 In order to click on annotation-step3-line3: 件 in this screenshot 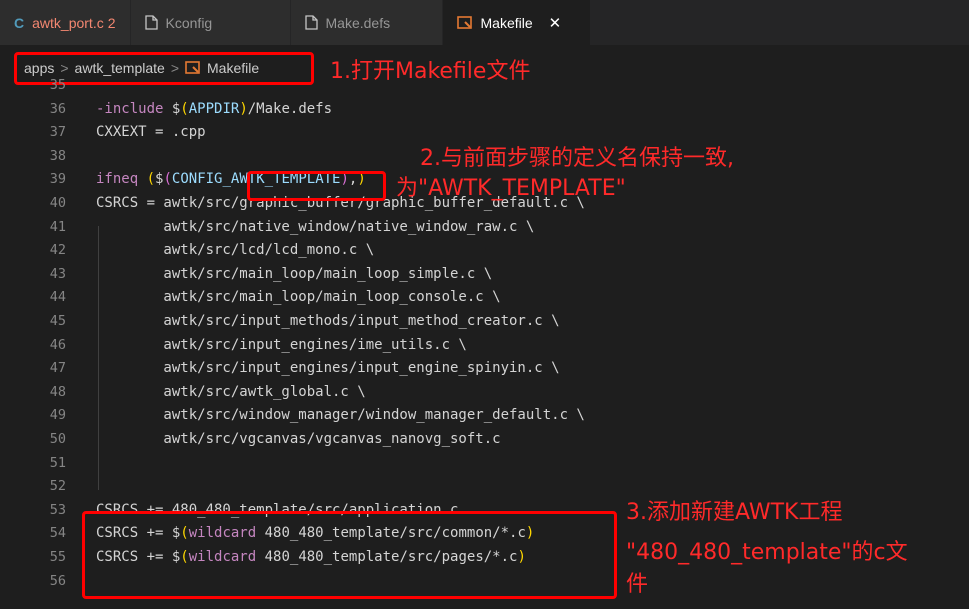, I will do `click(637, 584)`.